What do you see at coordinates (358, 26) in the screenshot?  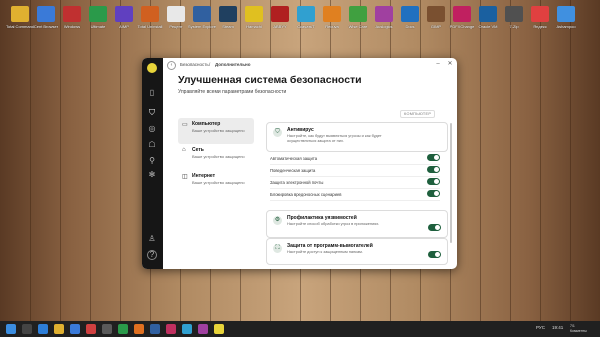 I see `desktop-shortcut-label: Wise Care` at bounding box center [358, 26].